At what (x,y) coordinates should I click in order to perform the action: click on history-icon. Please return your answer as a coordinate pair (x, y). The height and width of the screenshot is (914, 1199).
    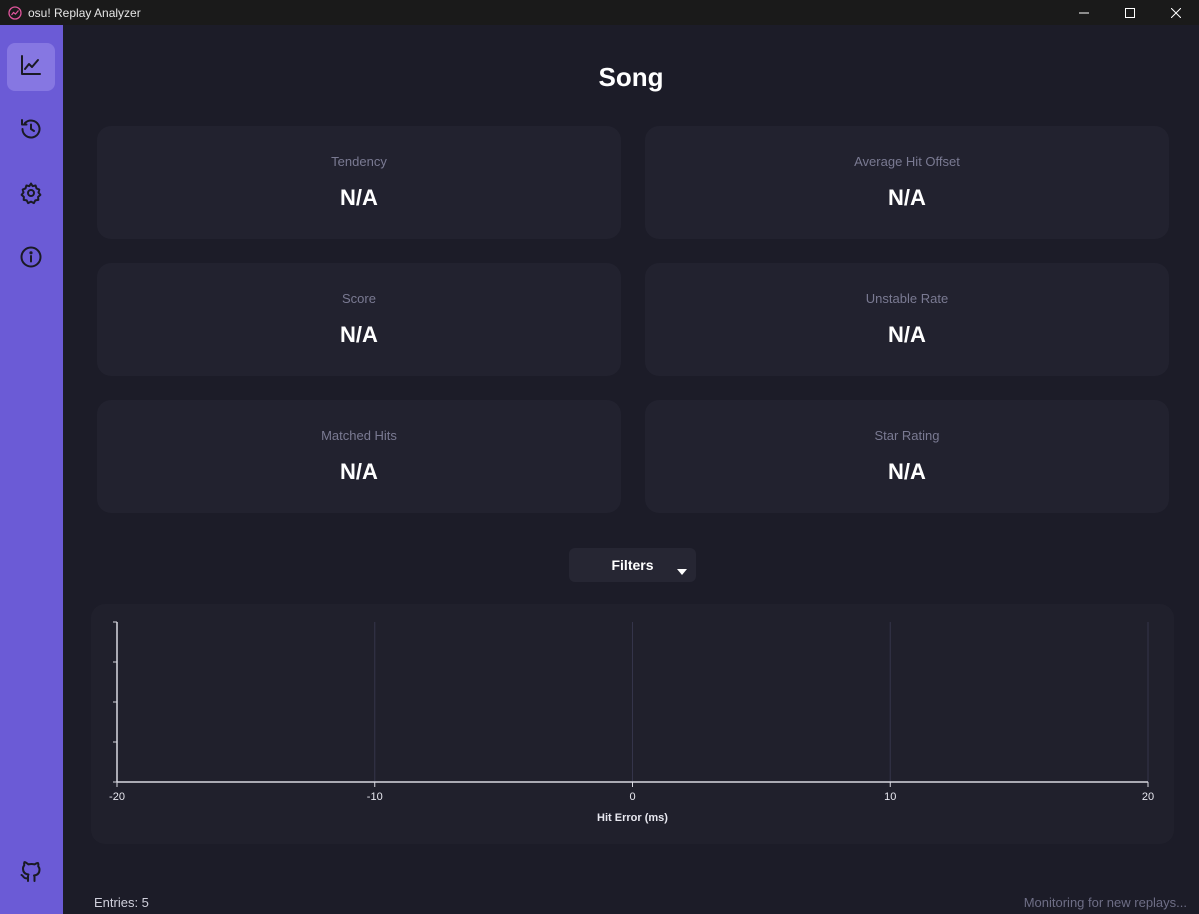
    Looking at the image, I should click on (31, 131).